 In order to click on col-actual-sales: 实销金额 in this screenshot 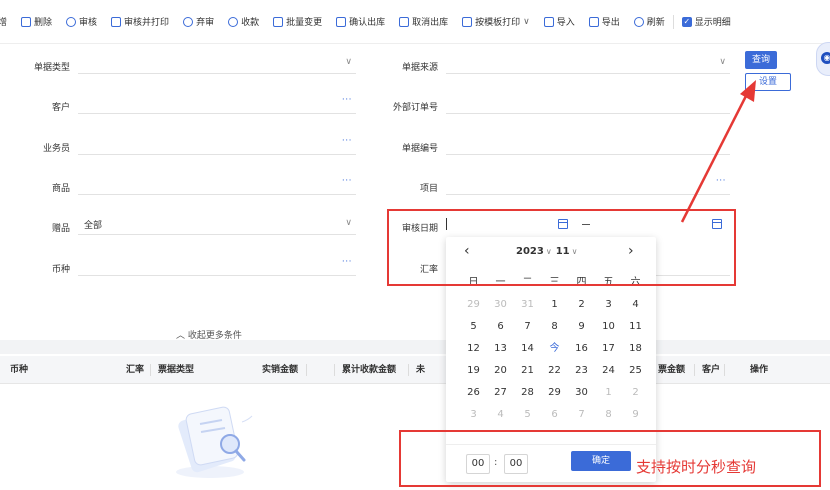, I will do `click(280, 370)`.